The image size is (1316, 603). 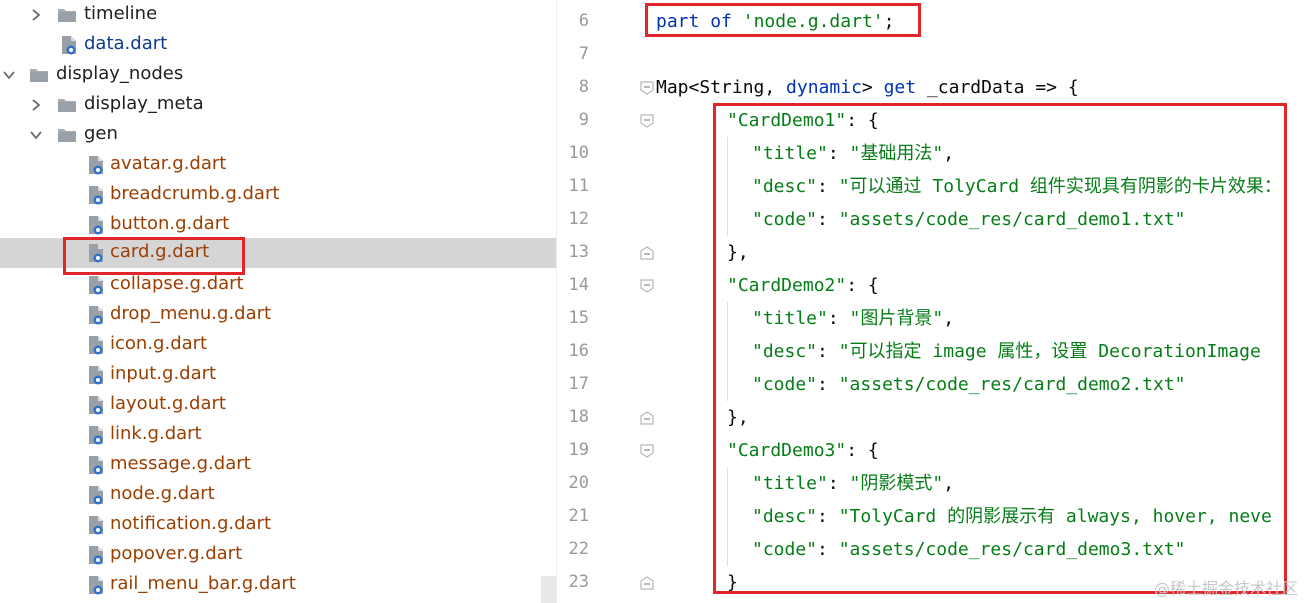 What do you see at coordinates (163, 373) in the screenshot?
I see `tree-item-label: input.g.dart` at bounding box center [163, 373].